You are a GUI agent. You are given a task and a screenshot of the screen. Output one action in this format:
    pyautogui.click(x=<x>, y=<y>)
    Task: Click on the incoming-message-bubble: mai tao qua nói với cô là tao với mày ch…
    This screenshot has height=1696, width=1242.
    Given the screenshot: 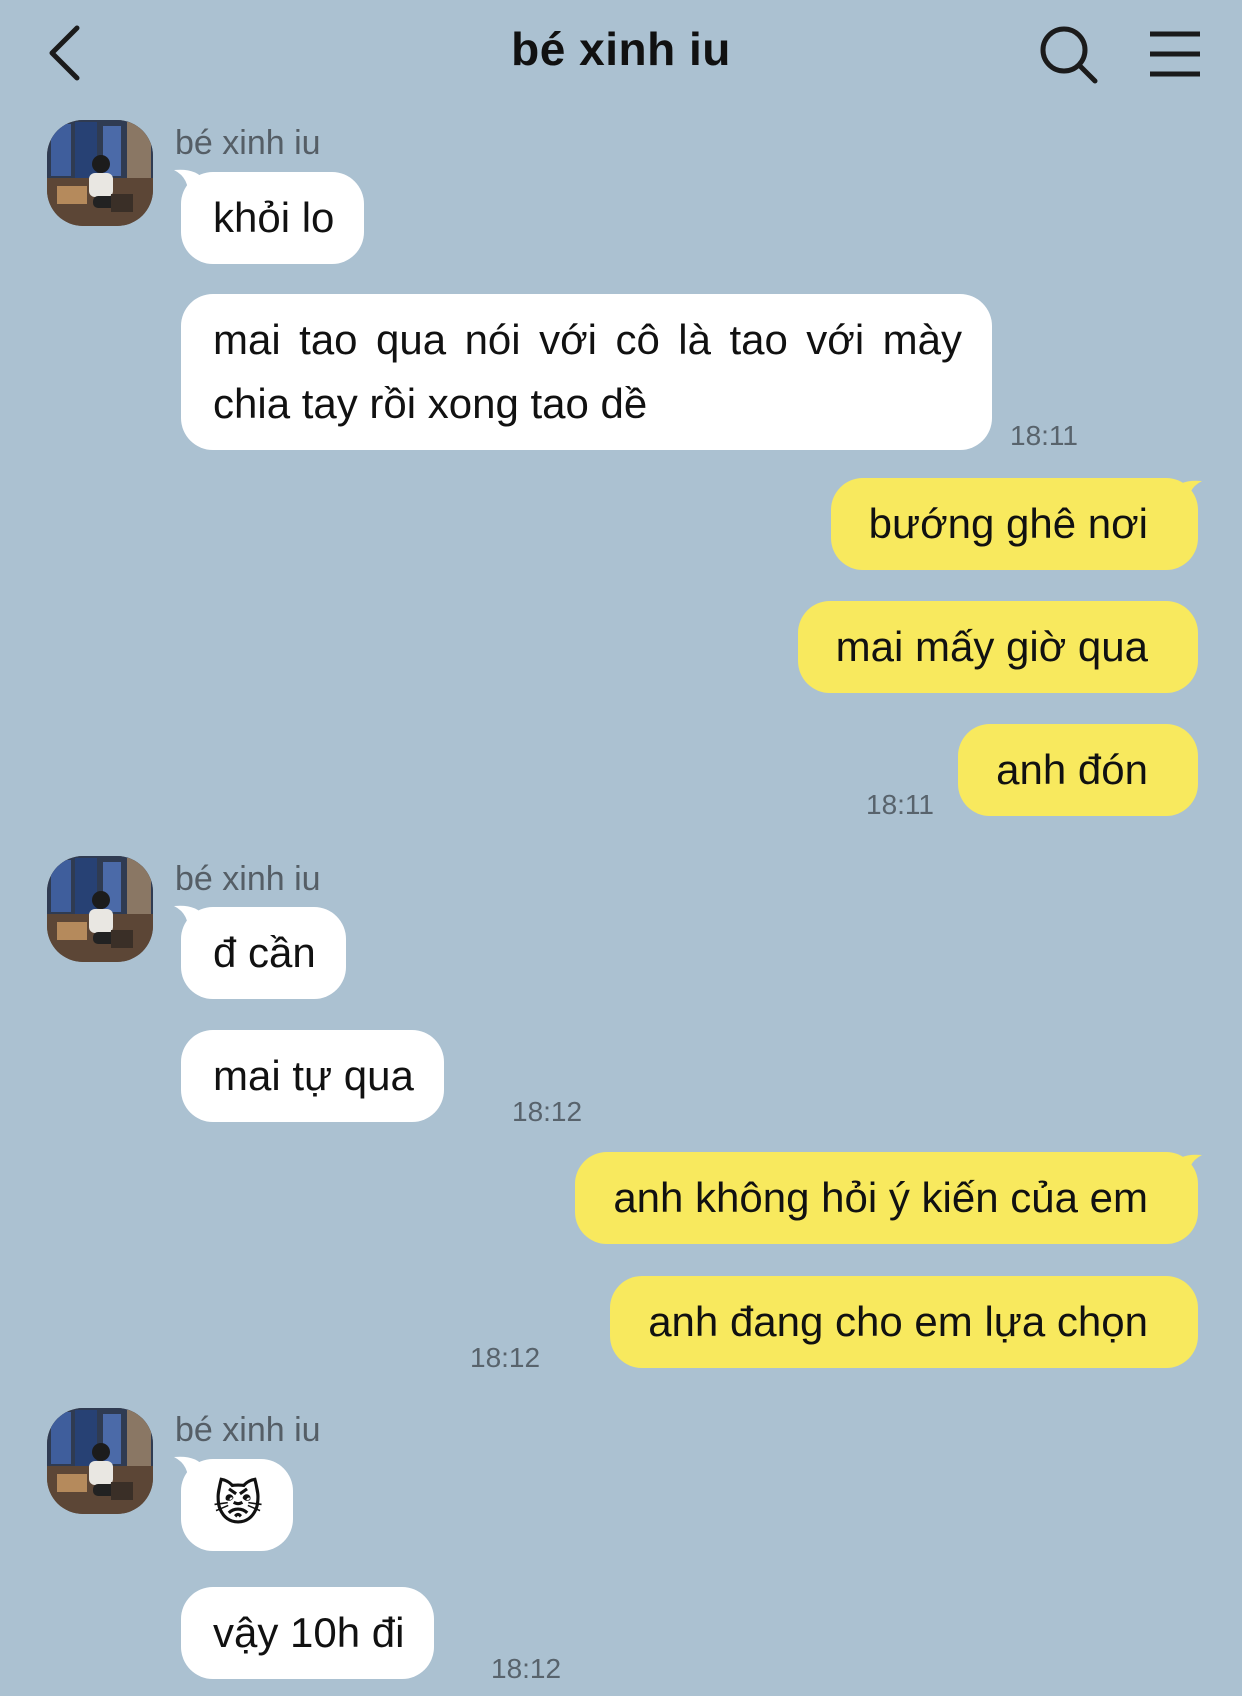 What is the action you would take?
    pyautogui.click(x=586, y=372)
    